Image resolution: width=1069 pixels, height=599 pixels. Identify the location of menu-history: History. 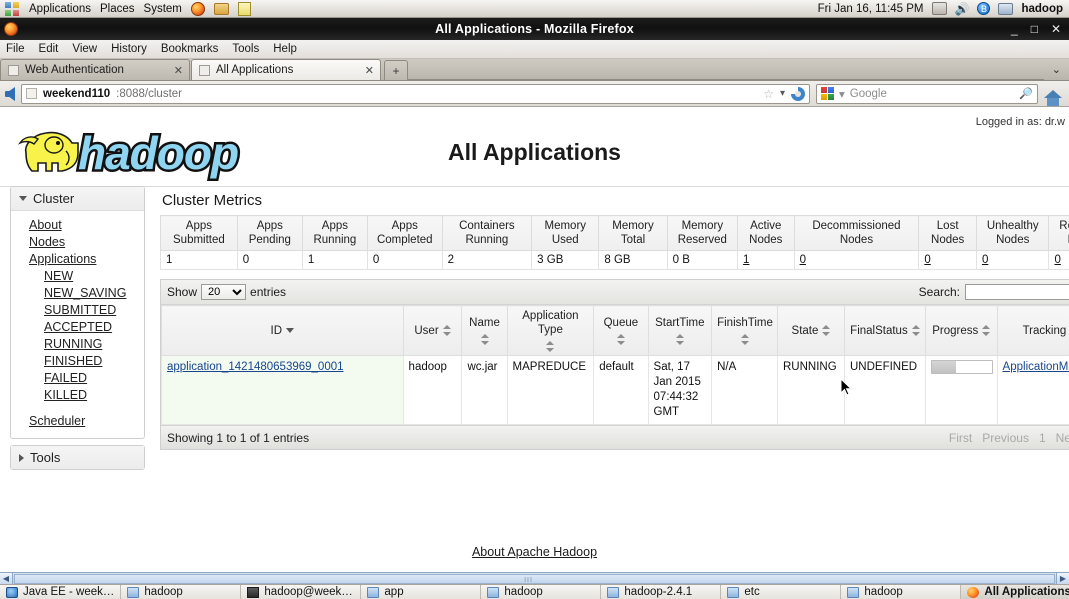
(129, 49).